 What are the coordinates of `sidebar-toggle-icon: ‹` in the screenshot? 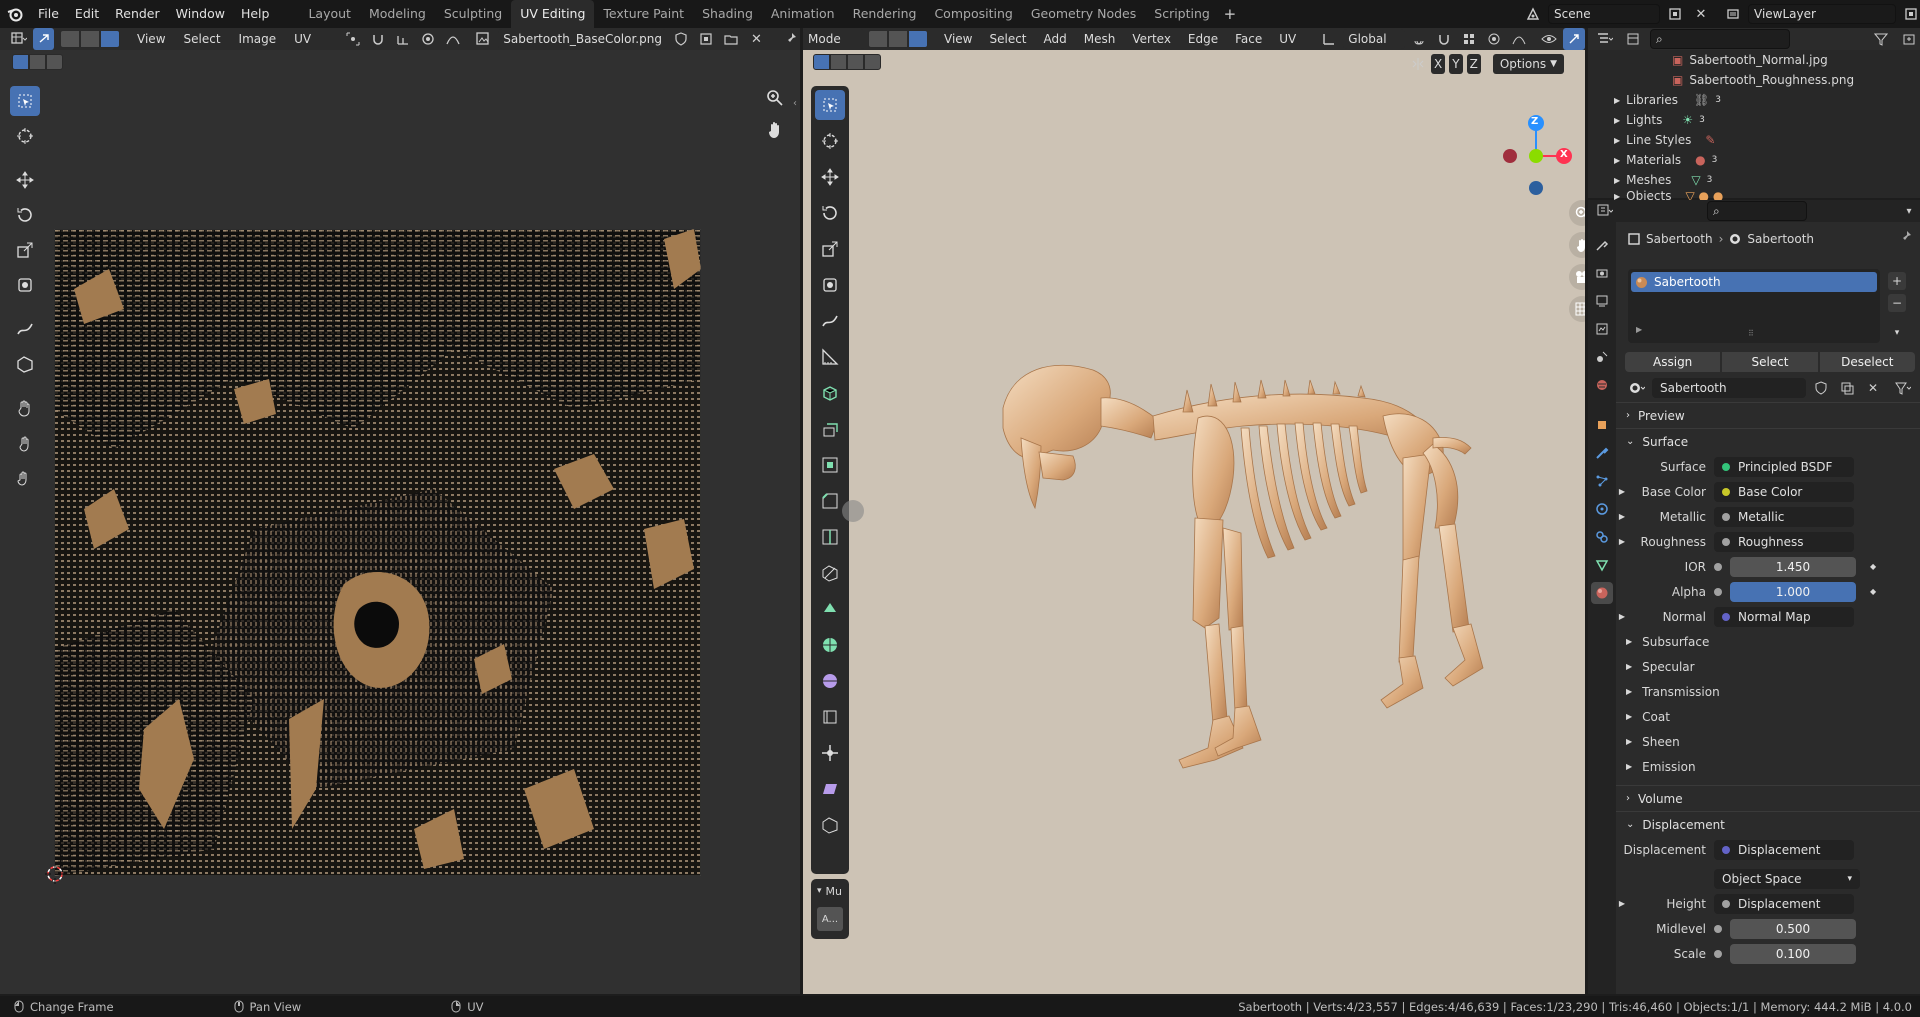 It's located at (795, 103).